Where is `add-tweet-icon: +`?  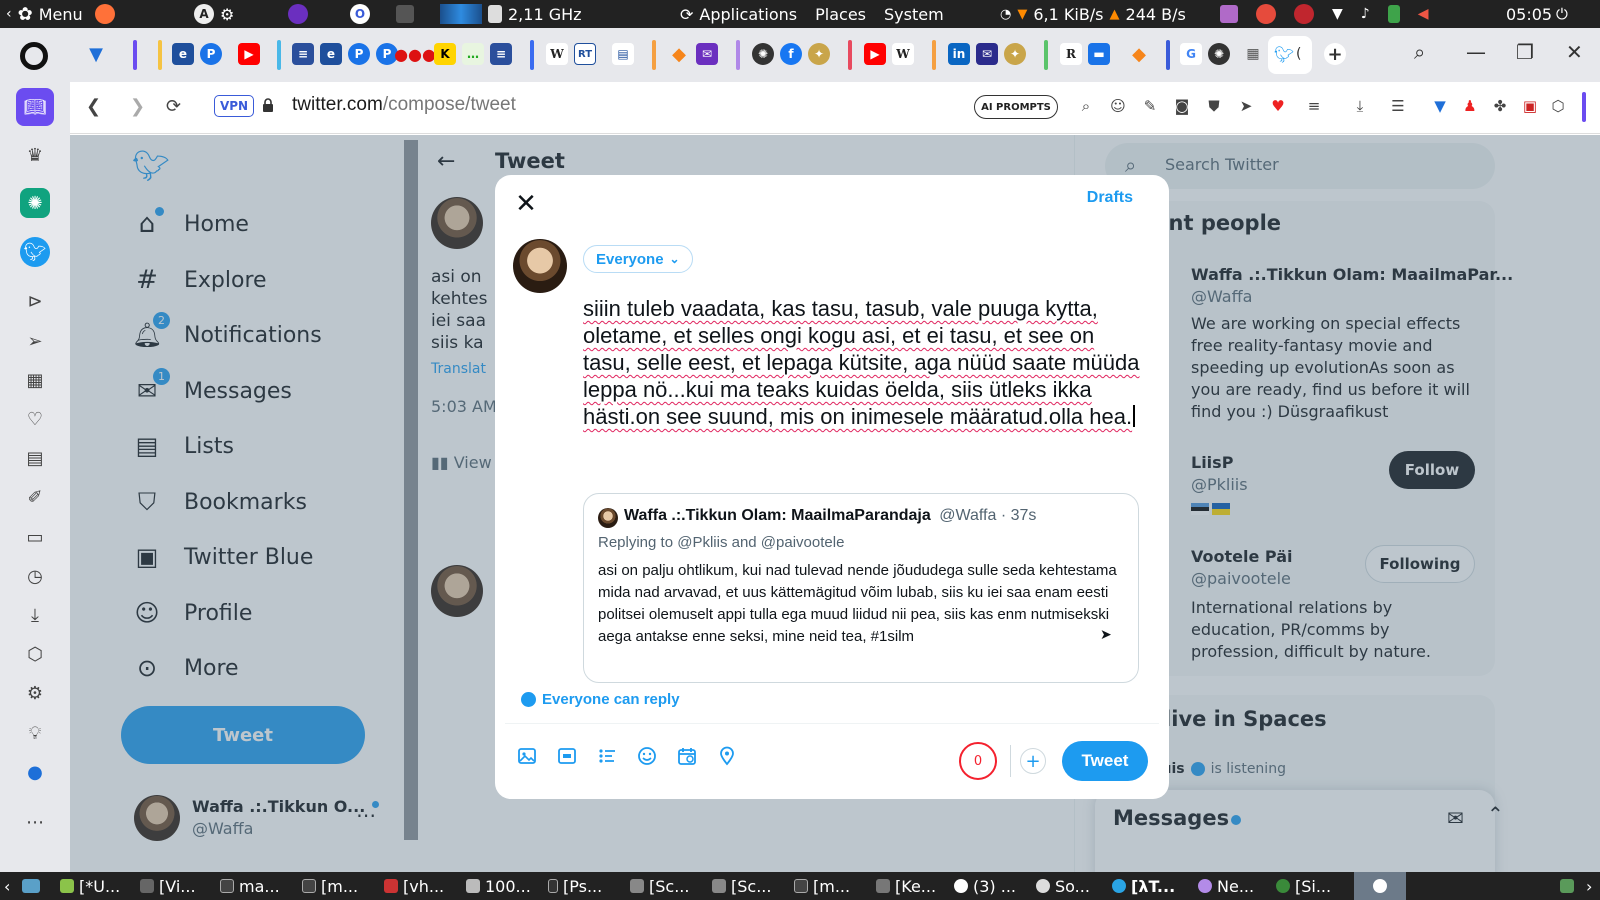 add-tweet-icon: + is located at coordinates (1033, 761).